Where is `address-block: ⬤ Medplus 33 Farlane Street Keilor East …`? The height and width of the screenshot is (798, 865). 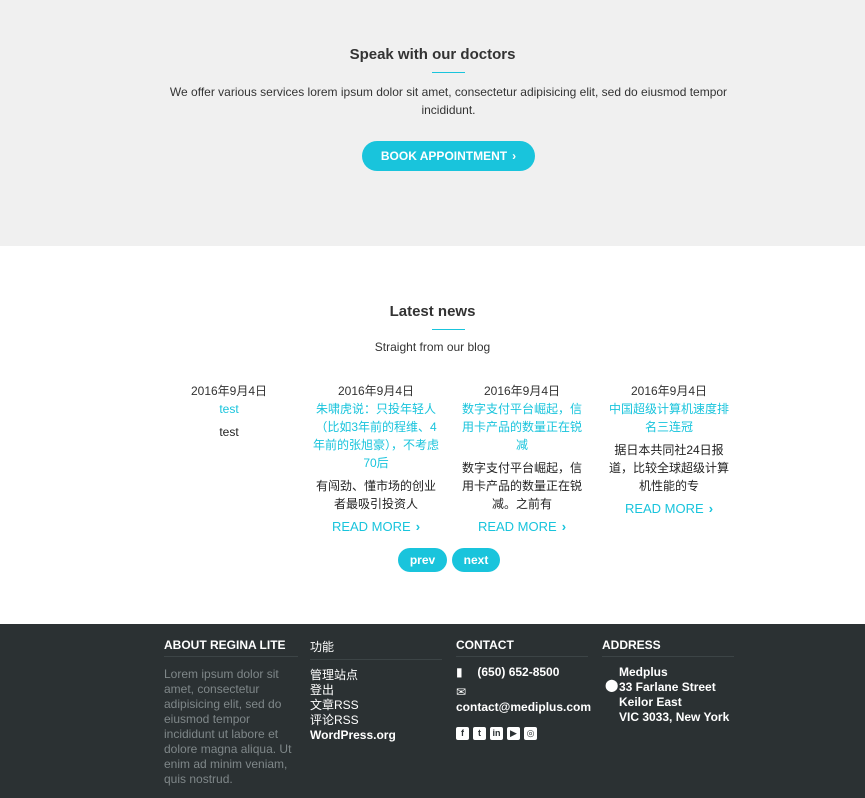 address-block: ⬤ Medplus 33 Farlane Street Keilor East … is located at coordinates (668, 695).